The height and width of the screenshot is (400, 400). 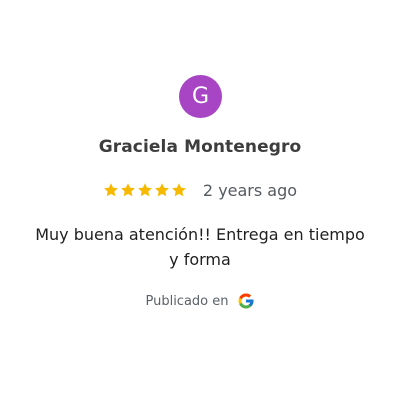 I want to click on rating-row: 2 years ago, so click(x=200, y=190).